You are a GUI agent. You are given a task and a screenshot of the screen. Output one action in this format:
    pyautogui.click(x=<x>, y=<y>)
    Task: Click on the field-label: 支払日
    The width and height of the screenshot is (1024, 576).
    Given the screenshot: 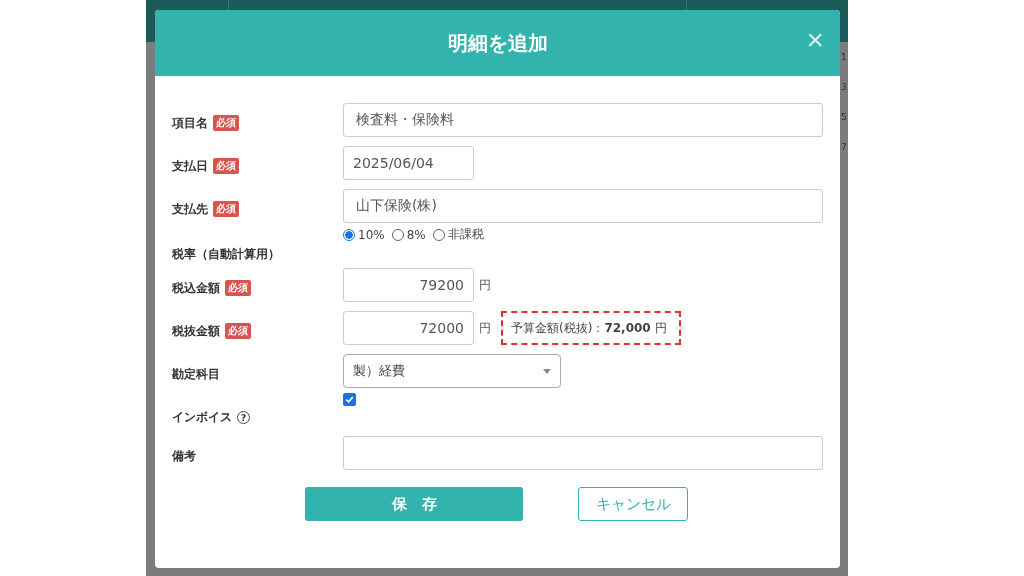 What is the action you would take?
    pyautogui.click(x=190, y=166)
    